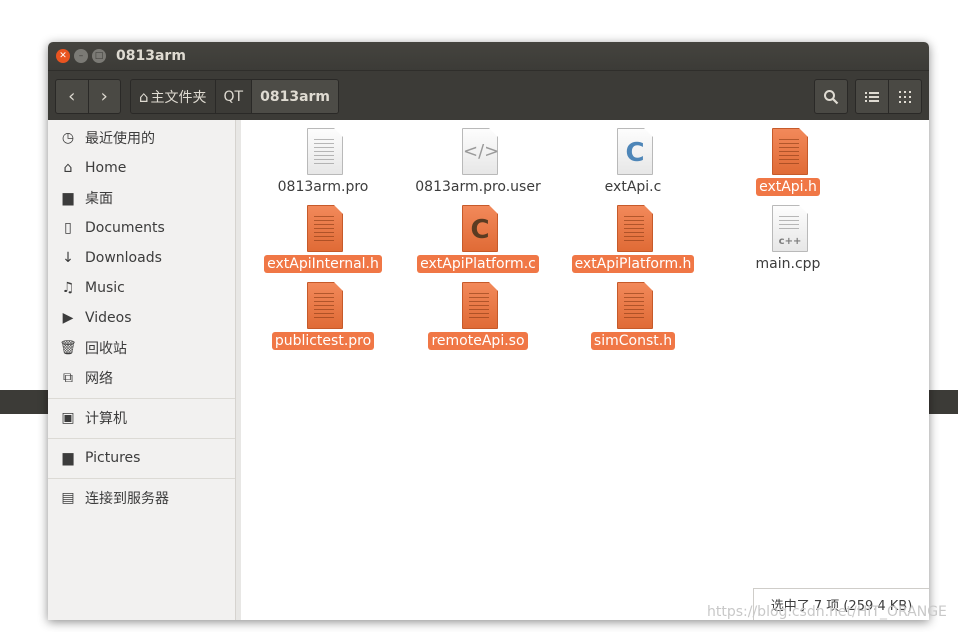 The width and height of the screenshot is (958, 632). What do you see at coordinates (123, 258) in the screenshot?
I see `sidebar-item-label: Downloads` at bounding box center [123, 258].